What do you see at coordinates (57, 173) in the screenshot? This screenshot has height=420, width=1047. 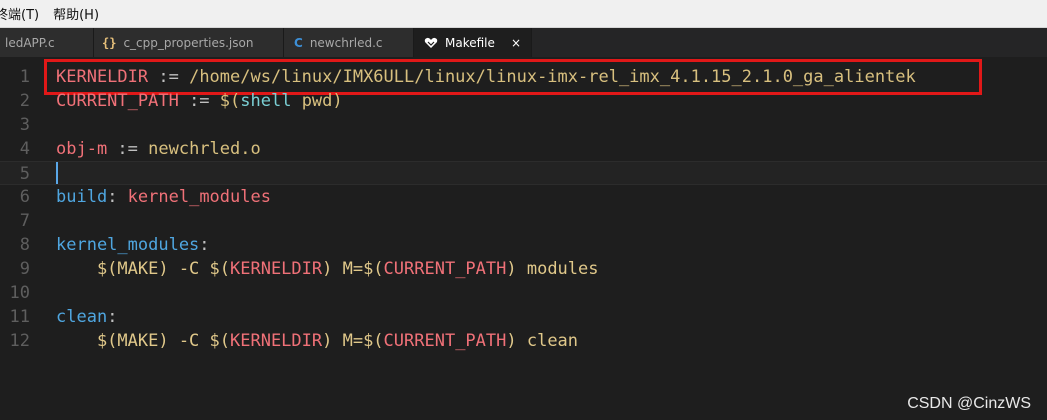 I see `text-cursor` at bounding box center [57, 173].